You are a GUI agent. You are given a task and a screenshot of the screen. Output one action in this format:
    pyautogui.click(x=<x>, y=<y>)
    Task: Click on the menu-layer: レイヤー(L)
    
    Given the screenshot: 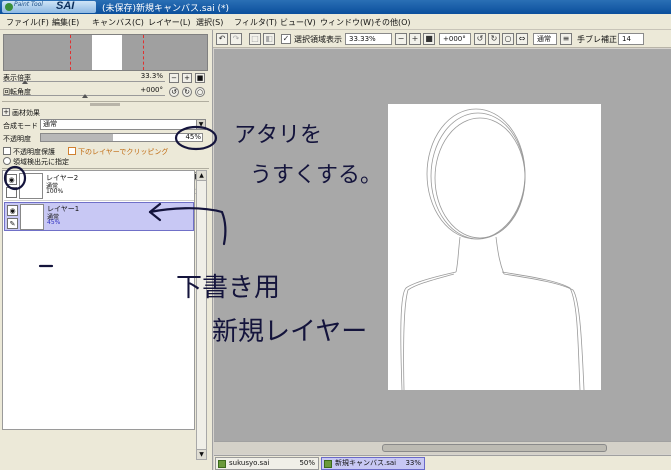 What is the action you would take?
    pyautogui.click(x=169, y=22)
    